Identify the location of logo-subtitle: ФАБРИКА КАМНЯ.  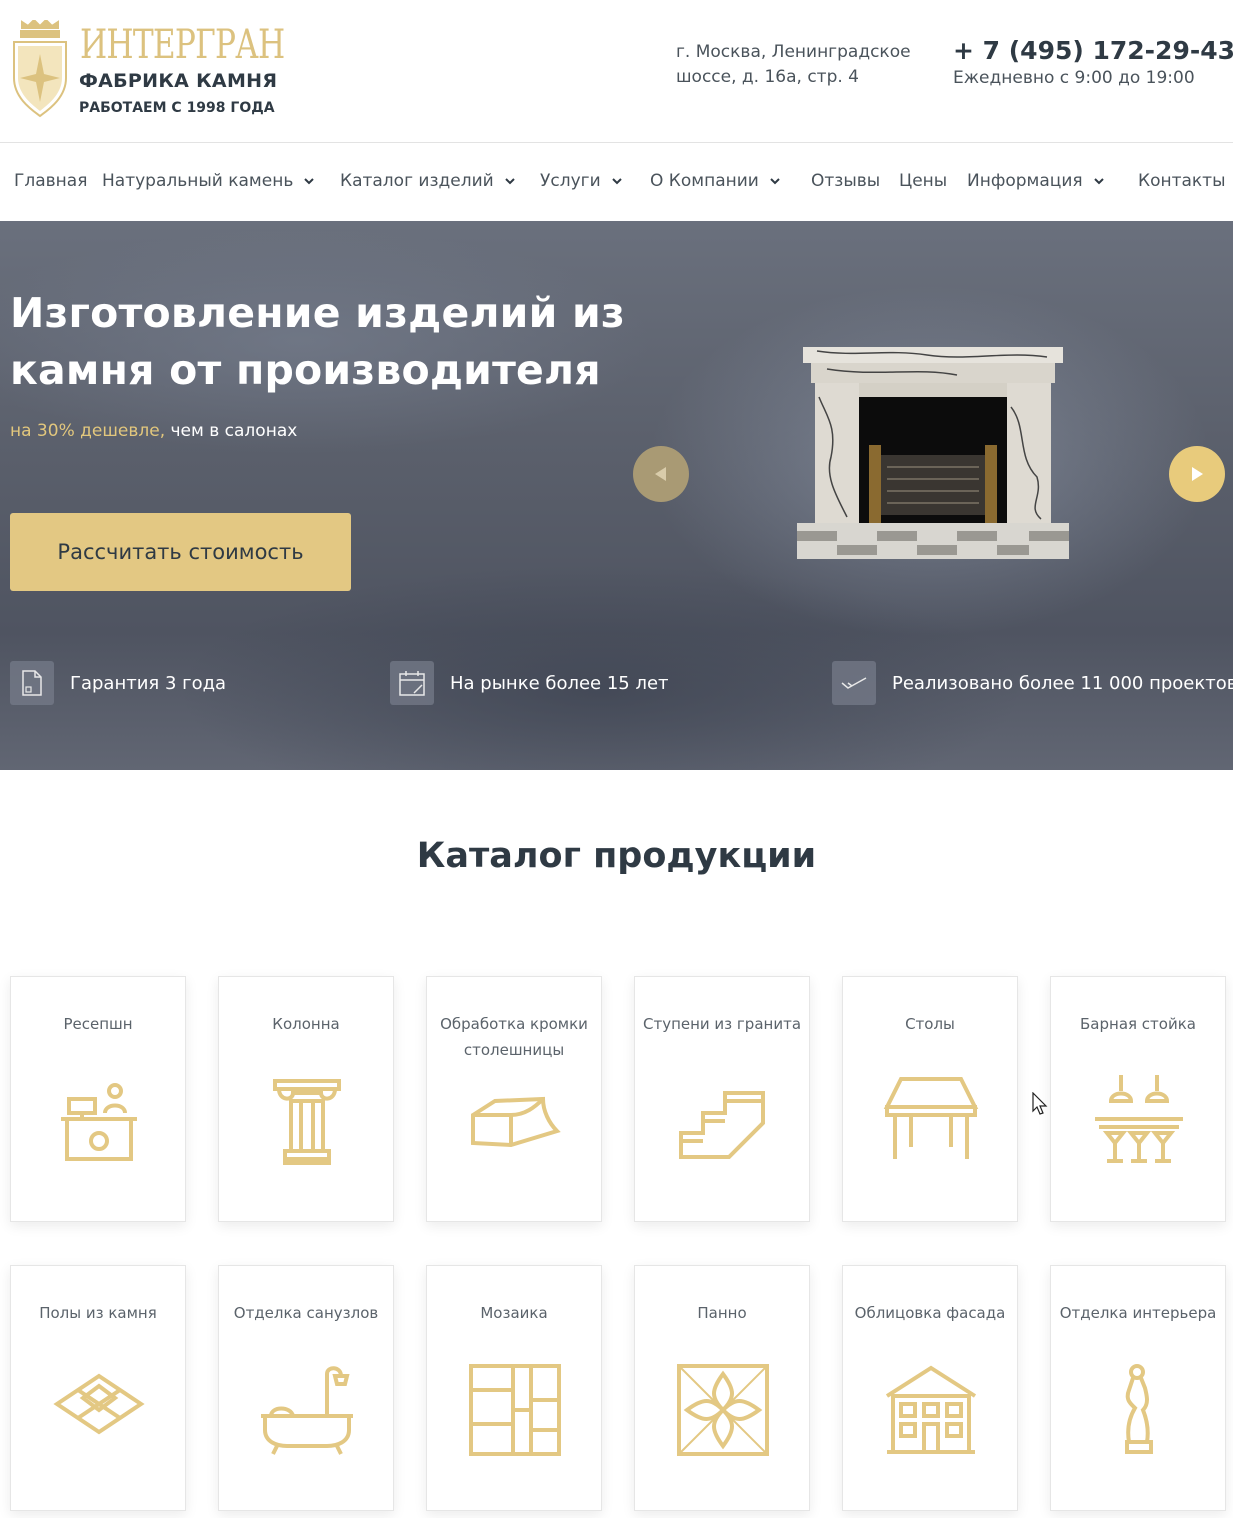
(178, 81).